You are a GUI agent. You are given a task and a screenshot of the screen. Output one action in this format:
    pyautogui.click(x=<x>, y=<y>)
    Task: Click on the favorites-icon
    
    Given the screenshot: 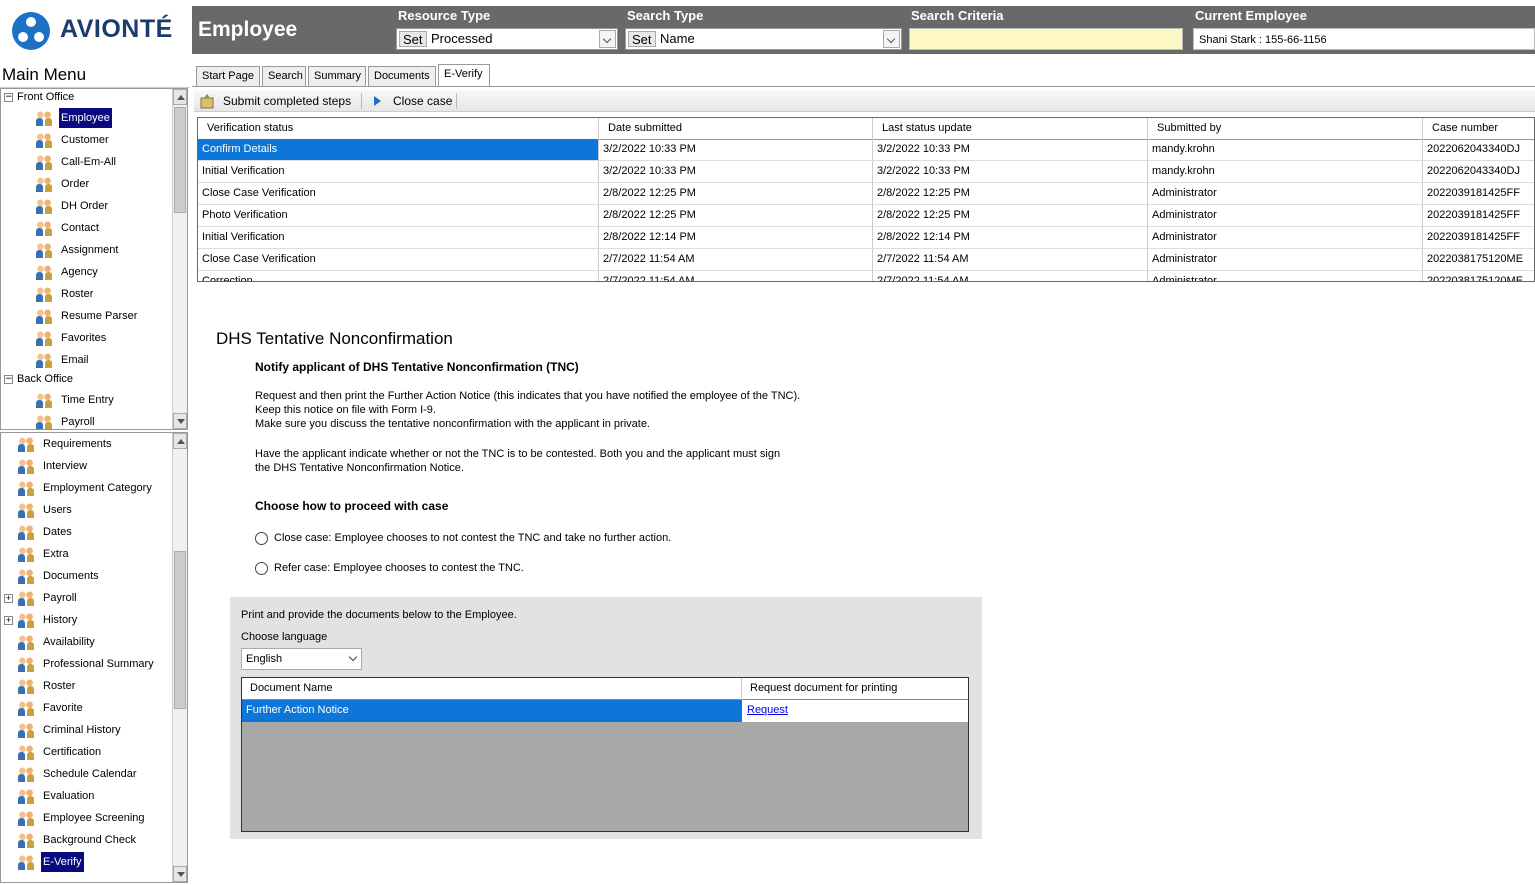 What is the action you would take?
    pyautogui.click(x=44, y=338)
    